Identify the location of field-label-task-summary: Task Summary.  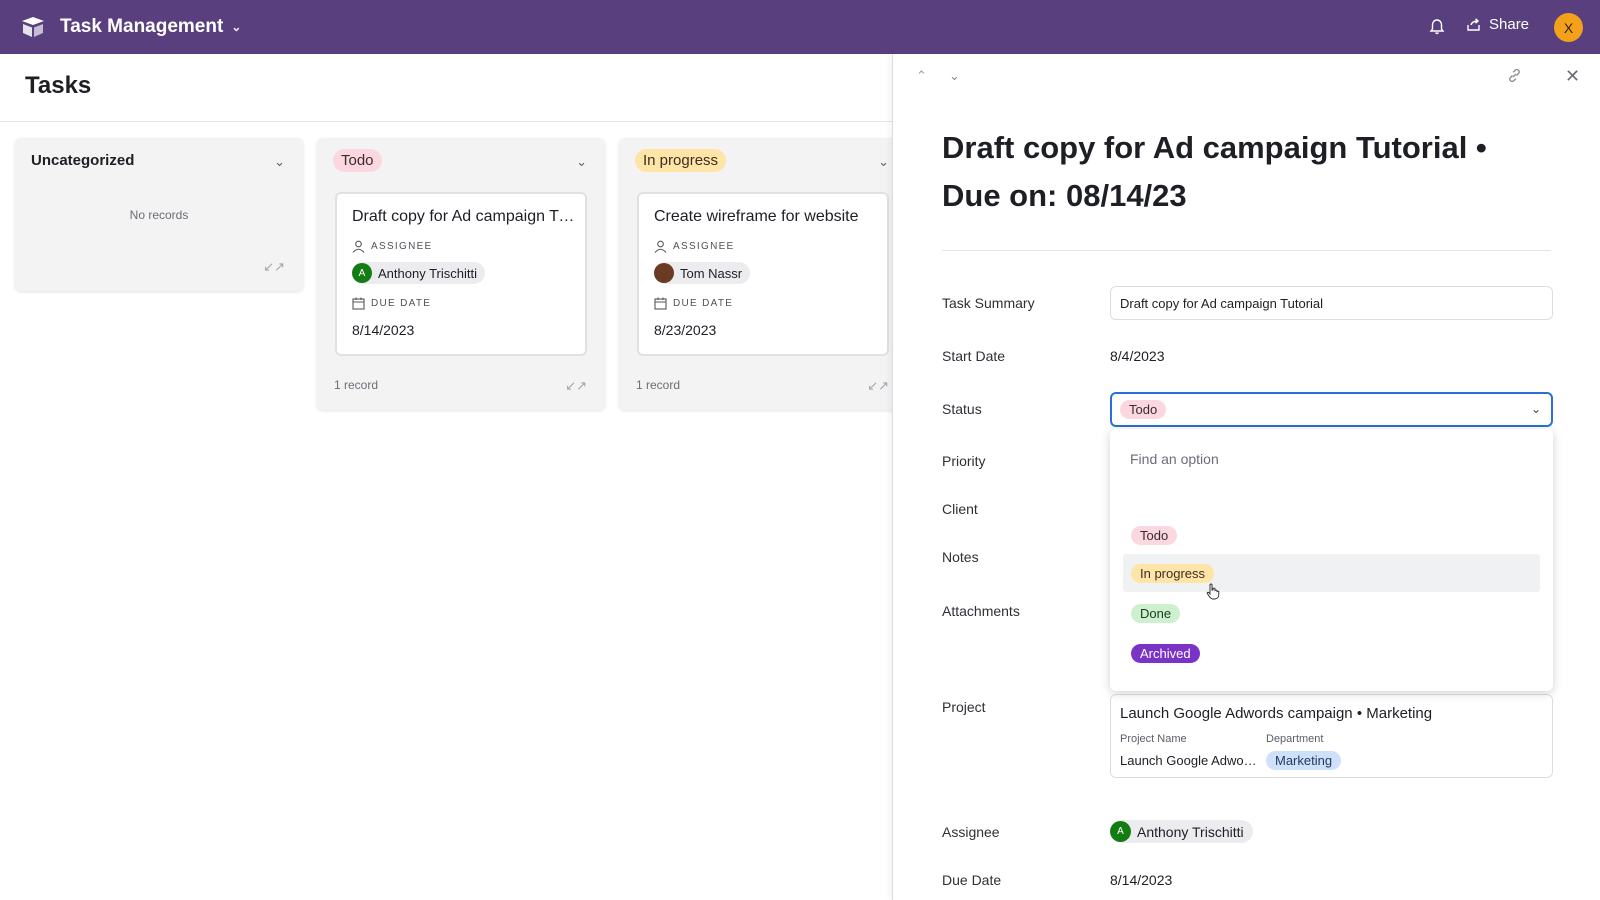
(988, 303).